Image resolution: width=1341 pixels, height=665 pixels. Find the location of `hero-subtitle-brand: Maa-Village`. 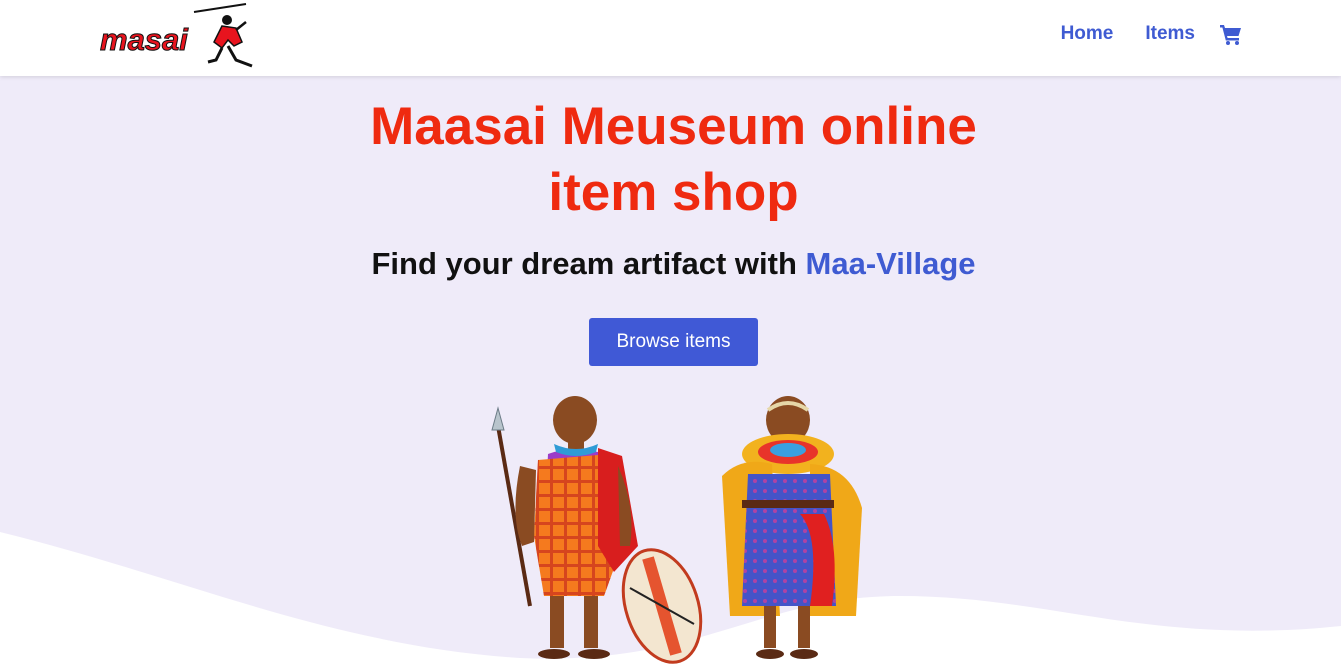

hero-subtitle-brand: Maa-Village is located at coordinates (890, 263).